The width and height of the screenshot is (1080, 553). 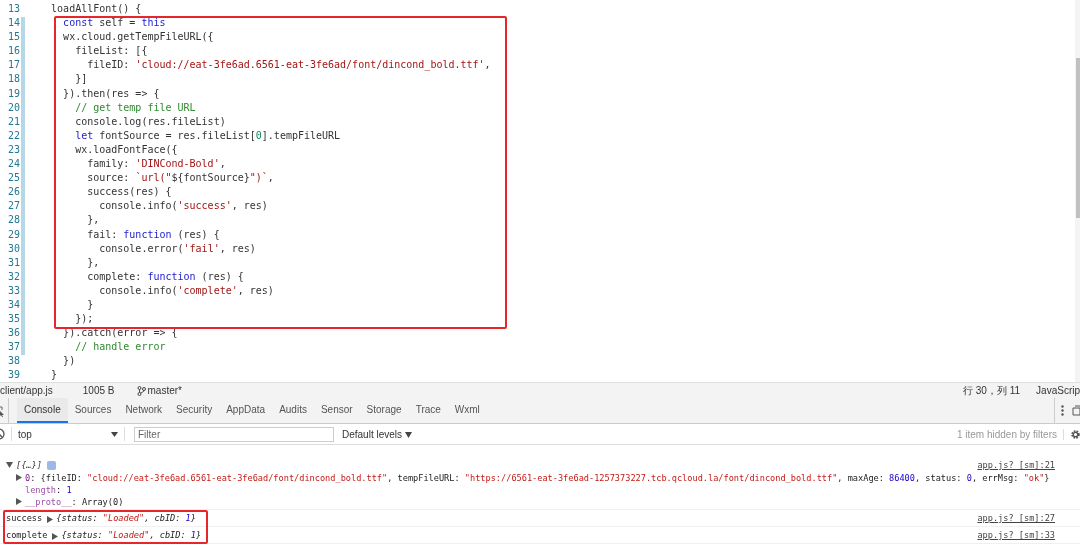 What do you see at coordinates (13, 249) in the screenshot?
I see `line-number: 30` at bounding box center [13, 249].